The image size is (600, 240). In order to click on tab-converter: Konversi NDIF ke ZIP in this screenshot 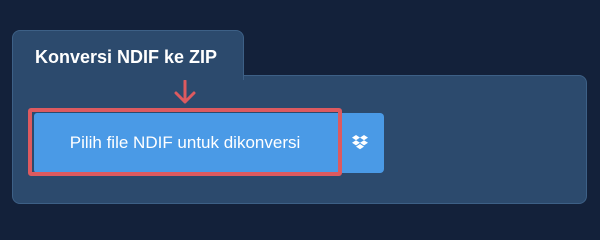, I will do `click(128, 55)`.